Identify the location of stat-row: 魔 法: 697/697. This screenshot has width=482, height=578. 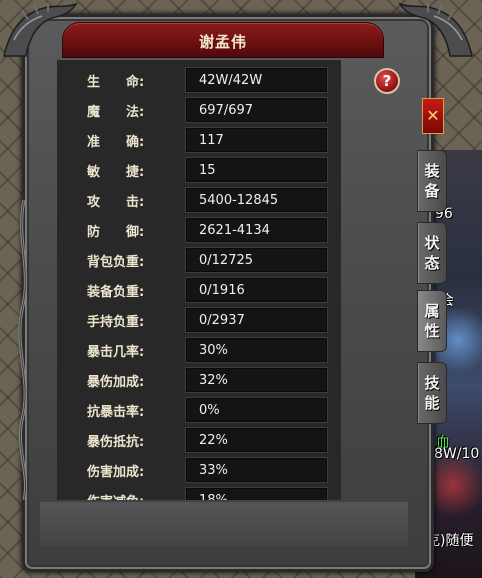
(199, 110).